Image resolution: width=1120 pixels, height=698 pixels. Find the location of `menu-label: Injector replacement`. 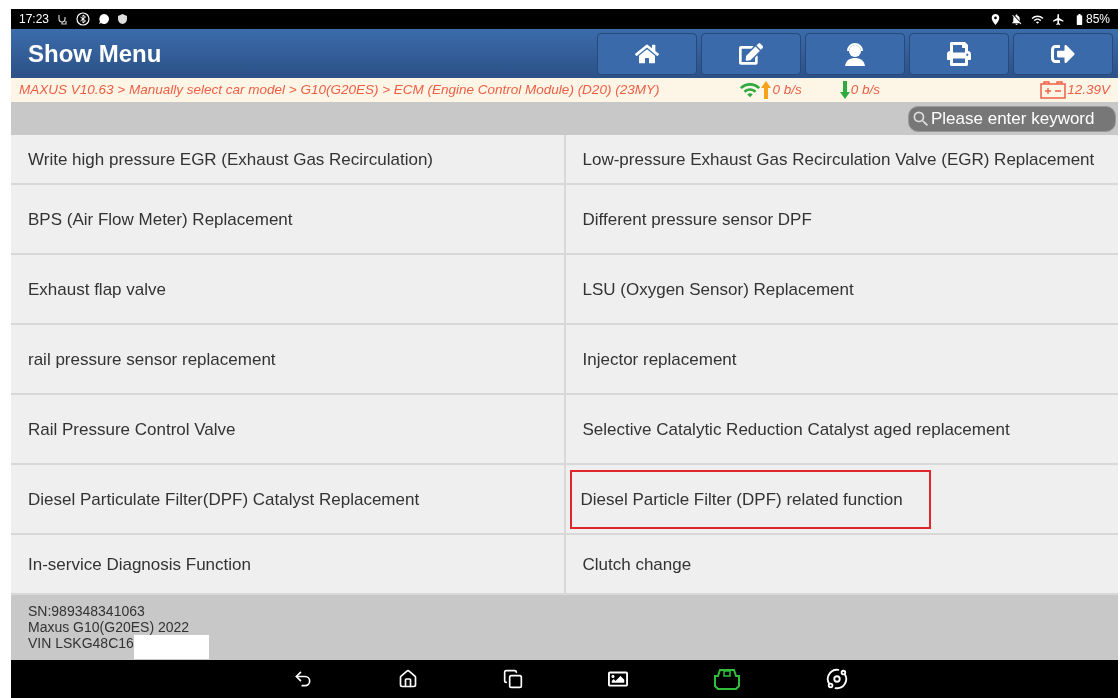

menu-label: Injector replacement is located at coordinates (659, 359).